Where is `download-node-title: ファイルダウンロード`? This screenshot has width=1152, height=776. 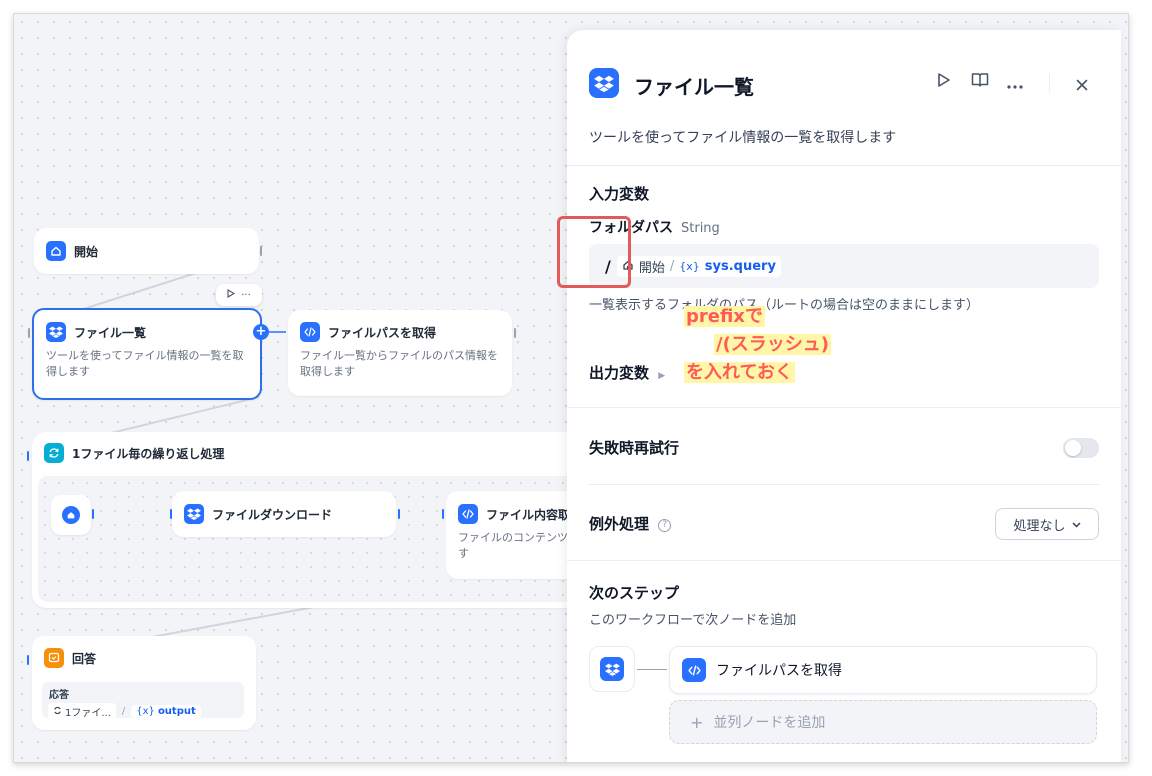 download-node-title: ファイルダウンロード is located at coordinates (272, 514).